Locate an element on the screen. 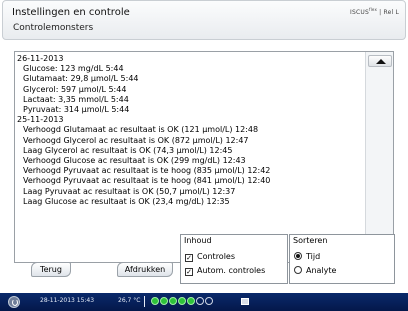 This screenshot has width=408, height=311. log-date-header: 26-11-2013 is located at coordinates (40, 58).